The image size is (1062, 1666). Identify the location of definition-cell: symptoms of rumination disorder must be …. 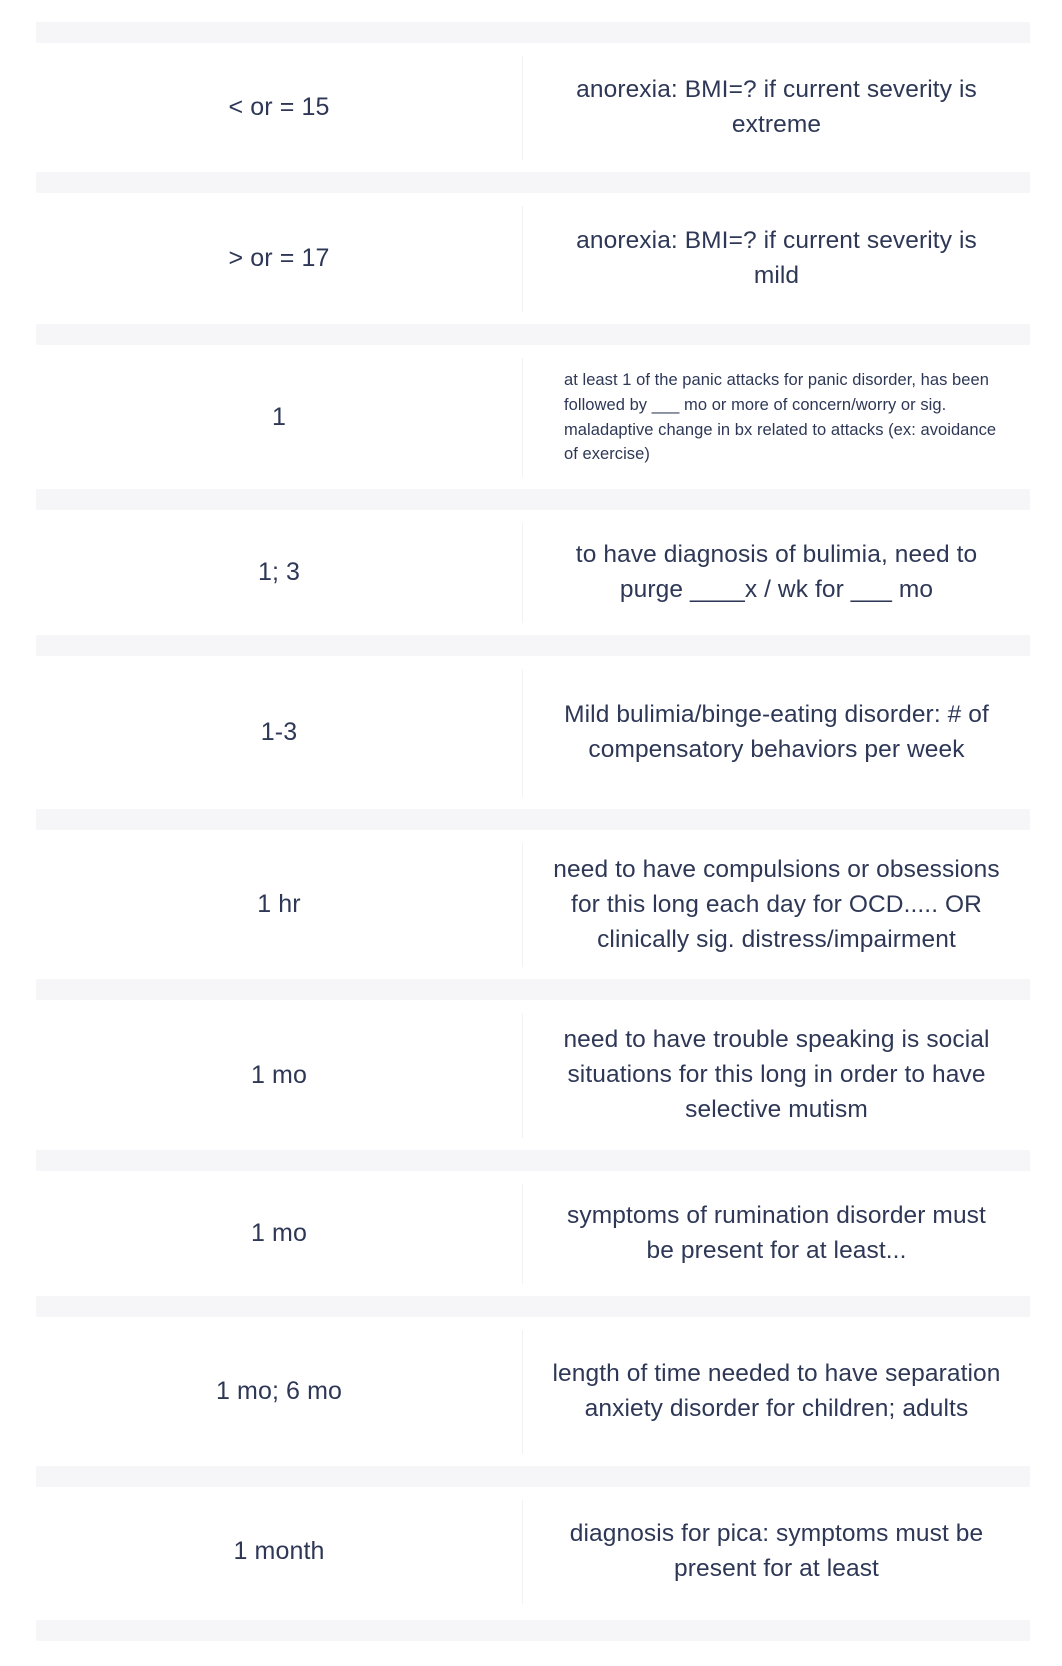
(776, 1233).